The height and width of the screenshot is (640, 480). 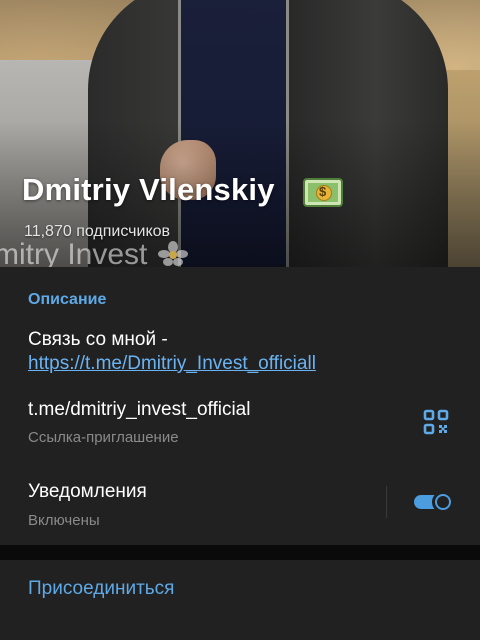 What do you see at coordinates (172, 364) in the screenshot?
I see `description-link: https://t.me/Dmitriy_Invest_officiall` at bounding box center [172, 364].